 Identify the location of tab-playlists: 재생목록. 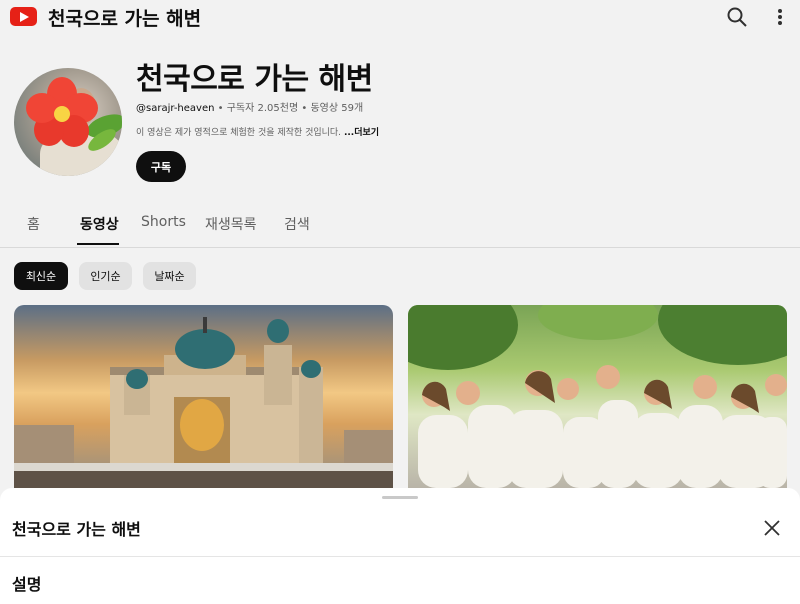
(231, 224).